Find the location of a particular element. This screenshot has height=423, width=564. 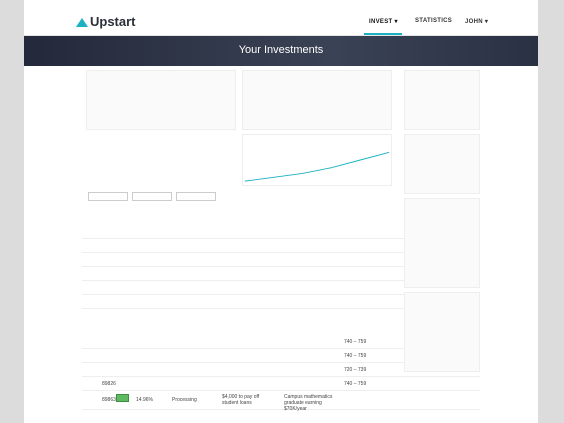

credit-score: 720 – 739 is located at coordinates (355, 370).